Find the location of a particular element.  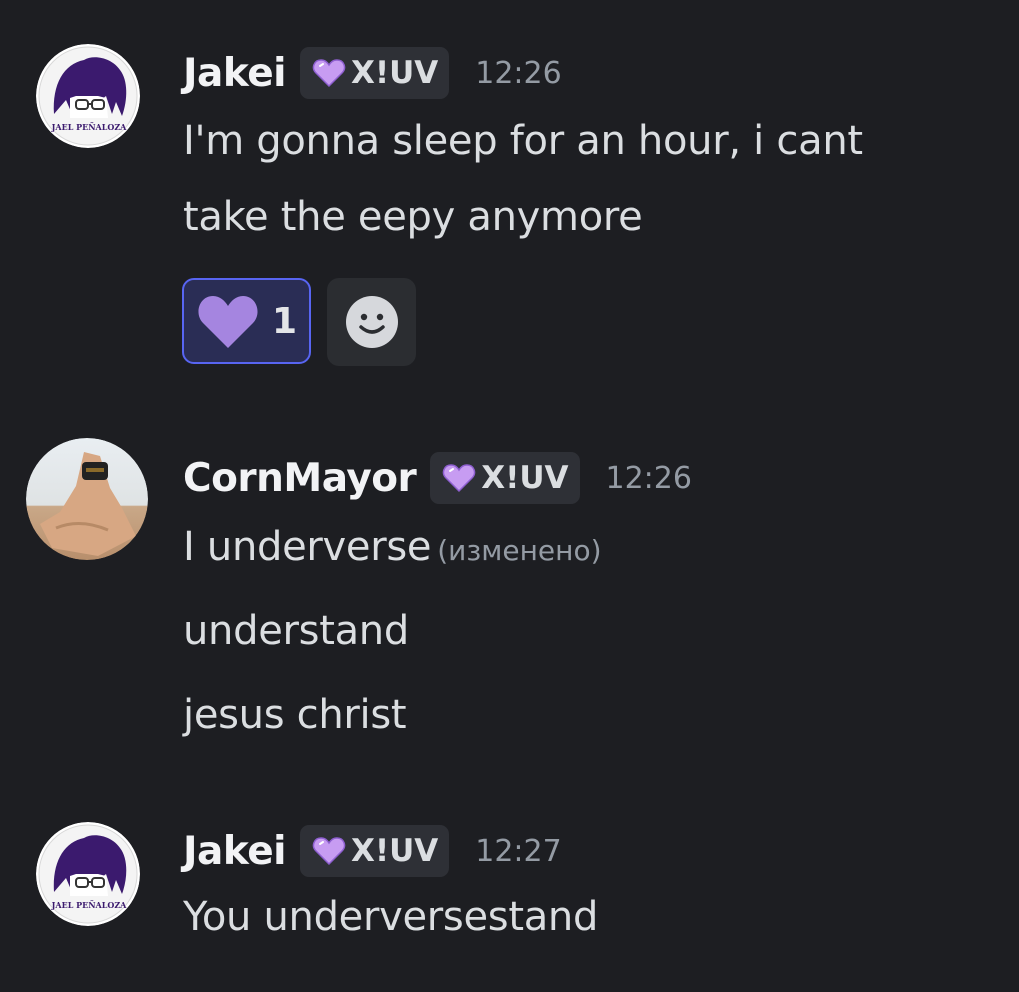

message-text: You underversestand is located at coordinates (391, 917).